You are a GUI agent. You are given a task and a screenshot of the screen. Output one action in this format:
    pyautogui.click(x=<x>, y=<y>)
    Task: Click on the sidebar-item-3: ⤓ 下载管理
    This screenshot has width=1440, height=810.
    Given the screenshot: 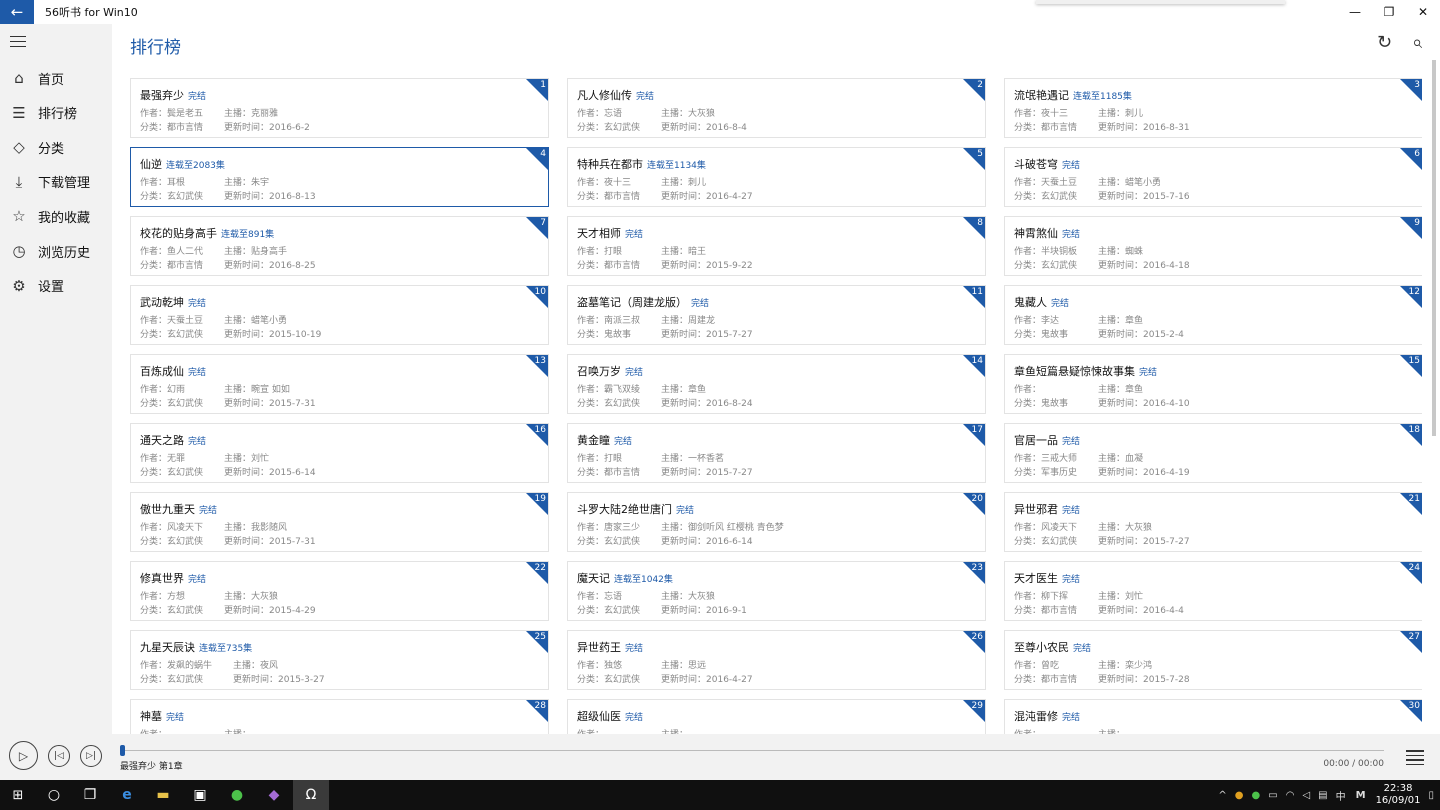 What is the action you would take?
    pyautogui.click(x=56, y=182)
    